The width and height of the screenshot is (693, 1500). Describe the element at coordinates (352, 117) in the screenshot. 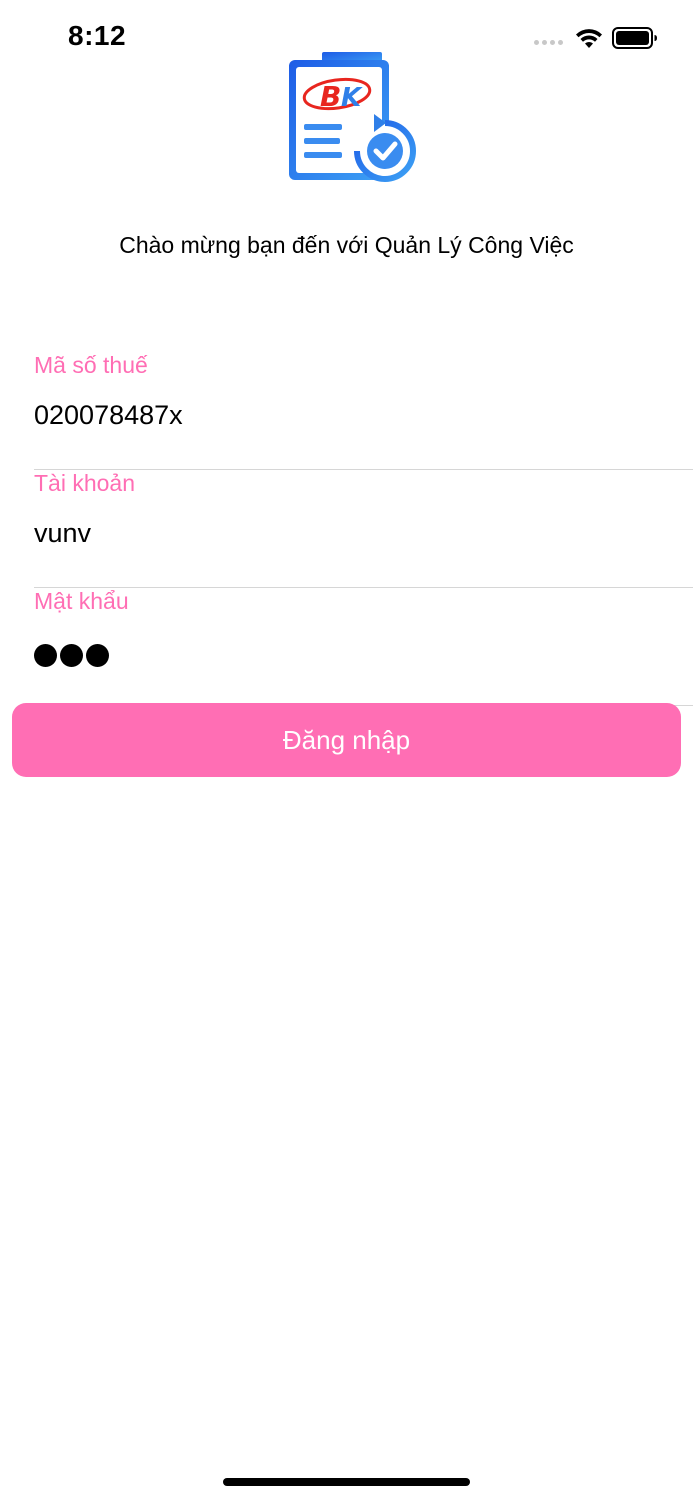

I see `app-logo: B K` at that location.